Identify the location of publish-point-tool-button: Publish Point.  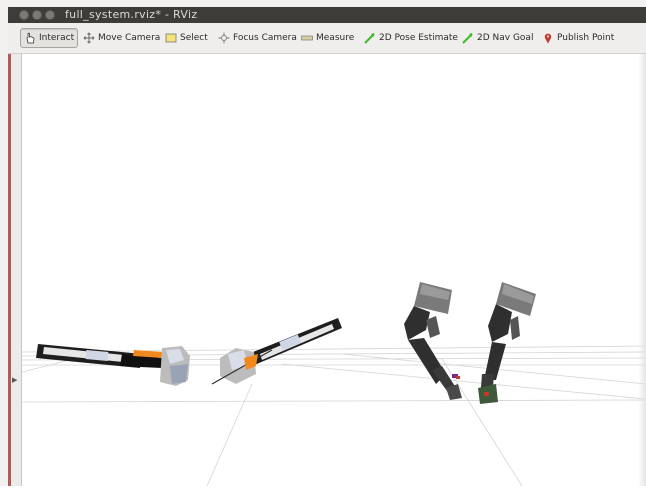
(577, 38).